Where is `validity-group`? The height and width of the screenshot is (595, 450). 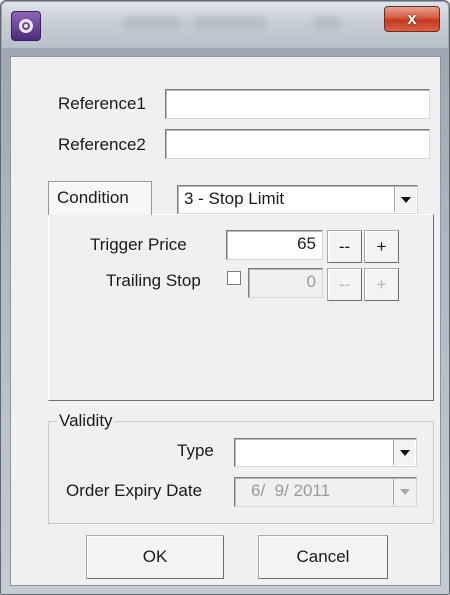
validity-group is located at coordinates (241, 472).